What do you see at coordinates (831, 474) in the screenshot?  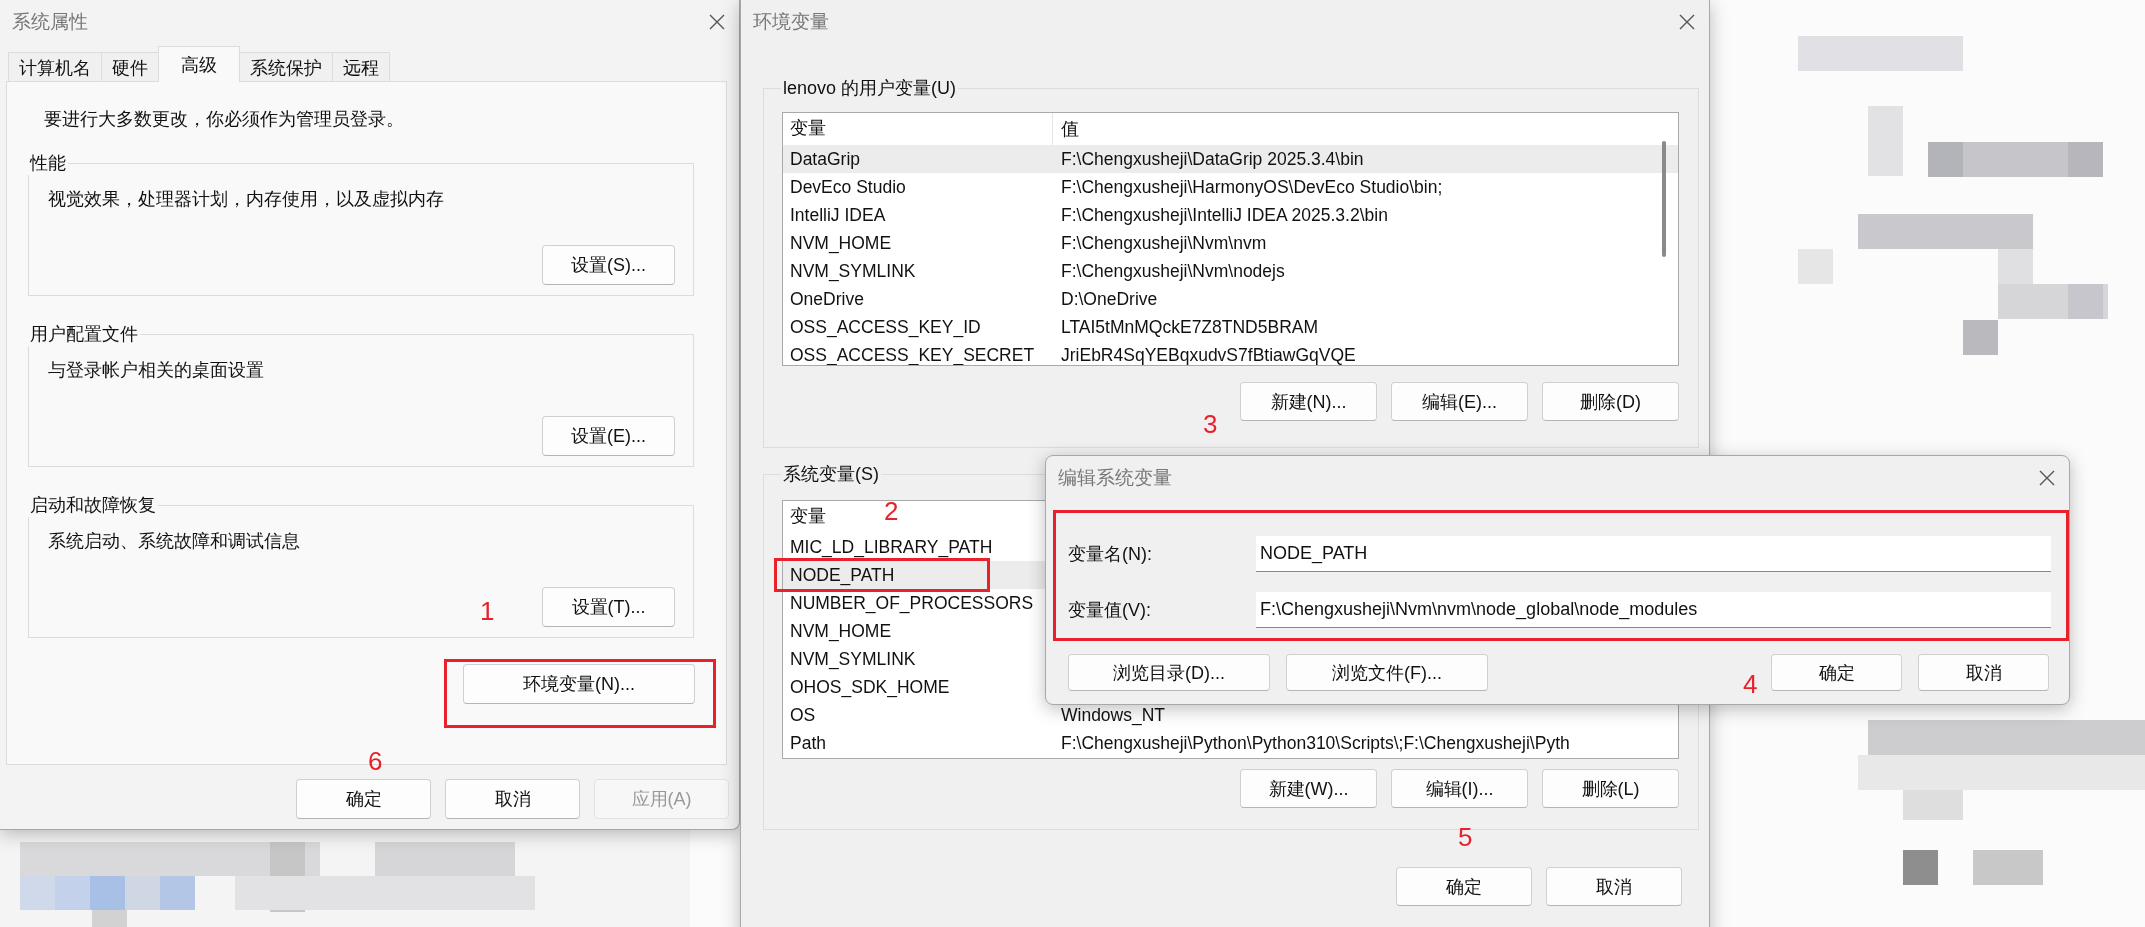 I see `group-title: 系统变量(S)` at bounding box center [831, 474].